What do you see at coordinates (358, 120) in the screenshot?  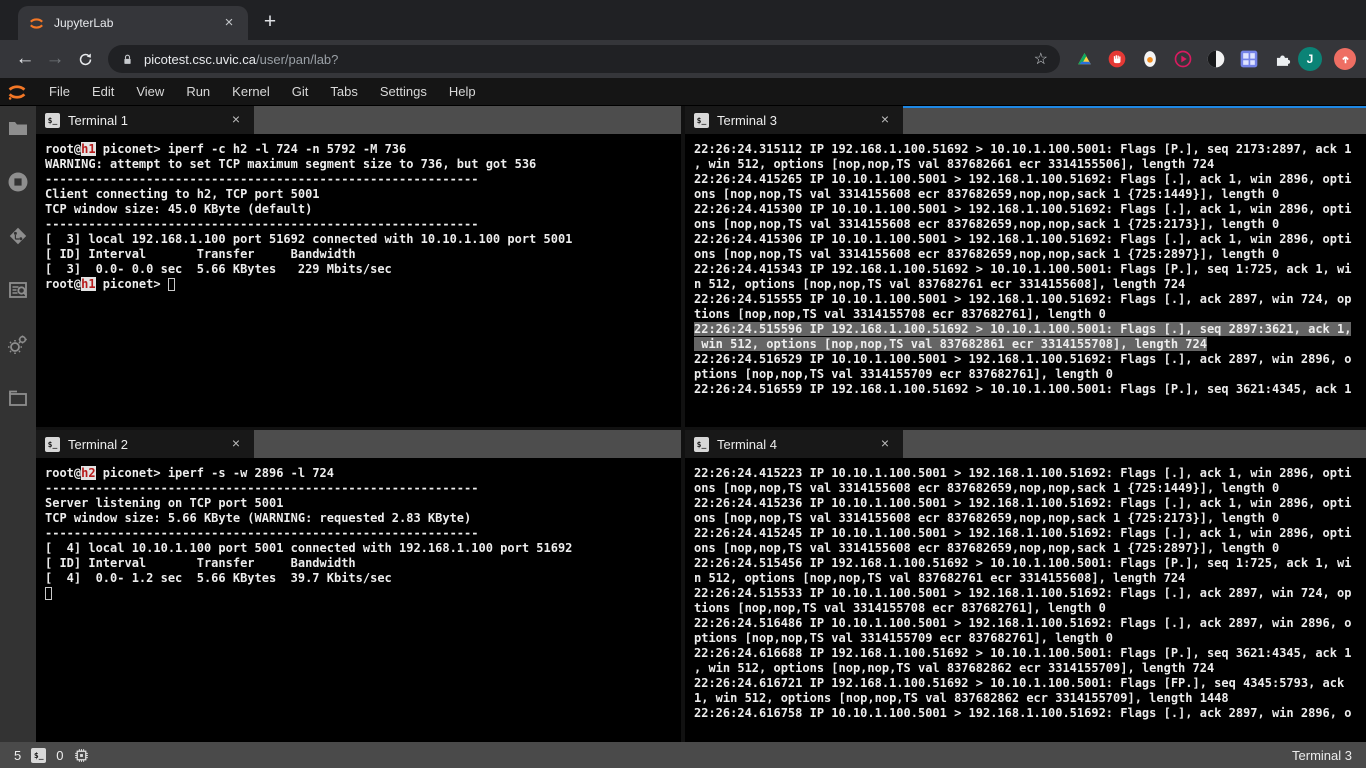 I see `terminal-1-tabbar: $_ Terminal 1 ×` at bounding box center [358, 120].